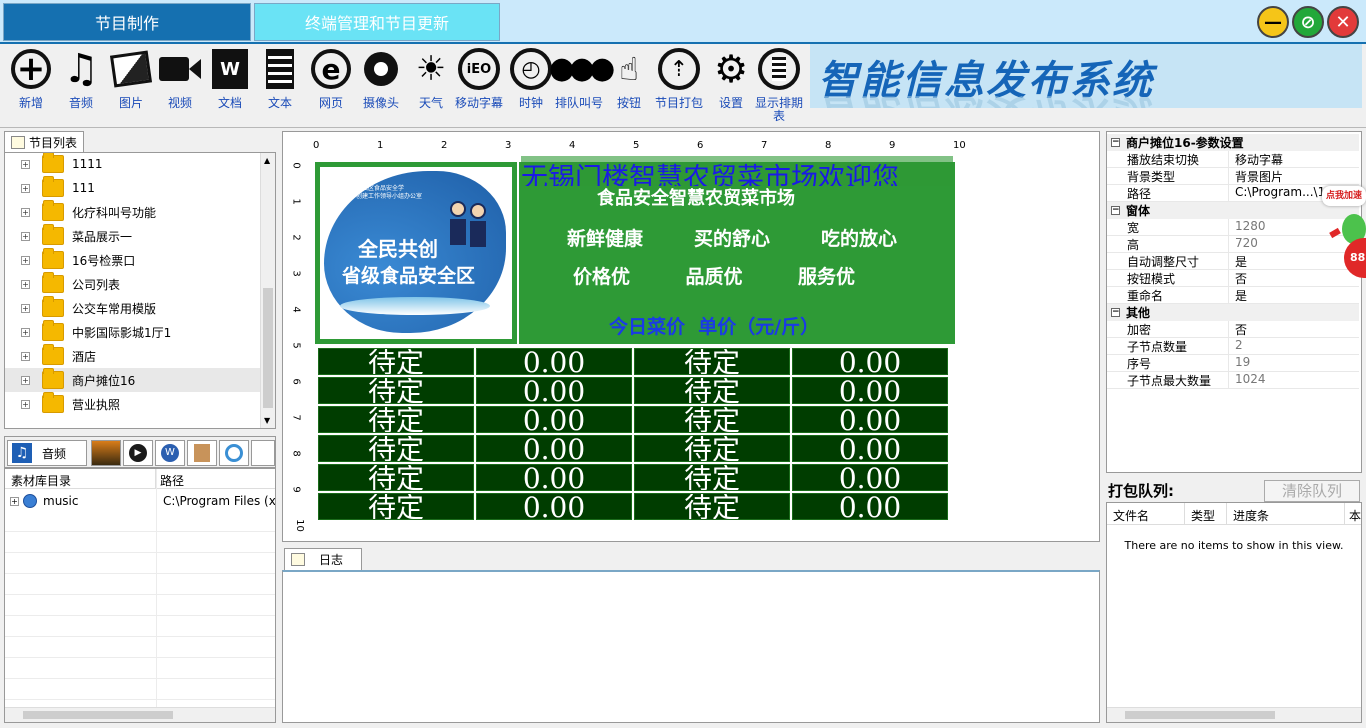  I want to click on media-tab-document-icon: W, so click(170, 453).